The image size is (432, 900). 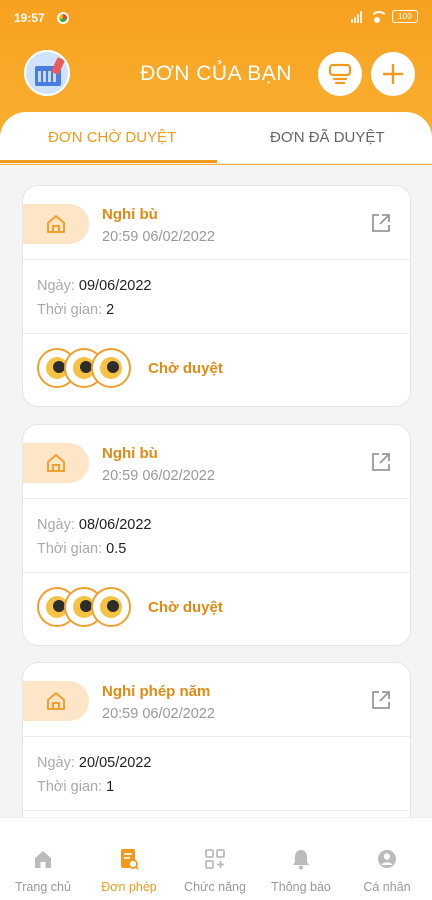 I want to click on add-request-button, so click(x=393, y=74).